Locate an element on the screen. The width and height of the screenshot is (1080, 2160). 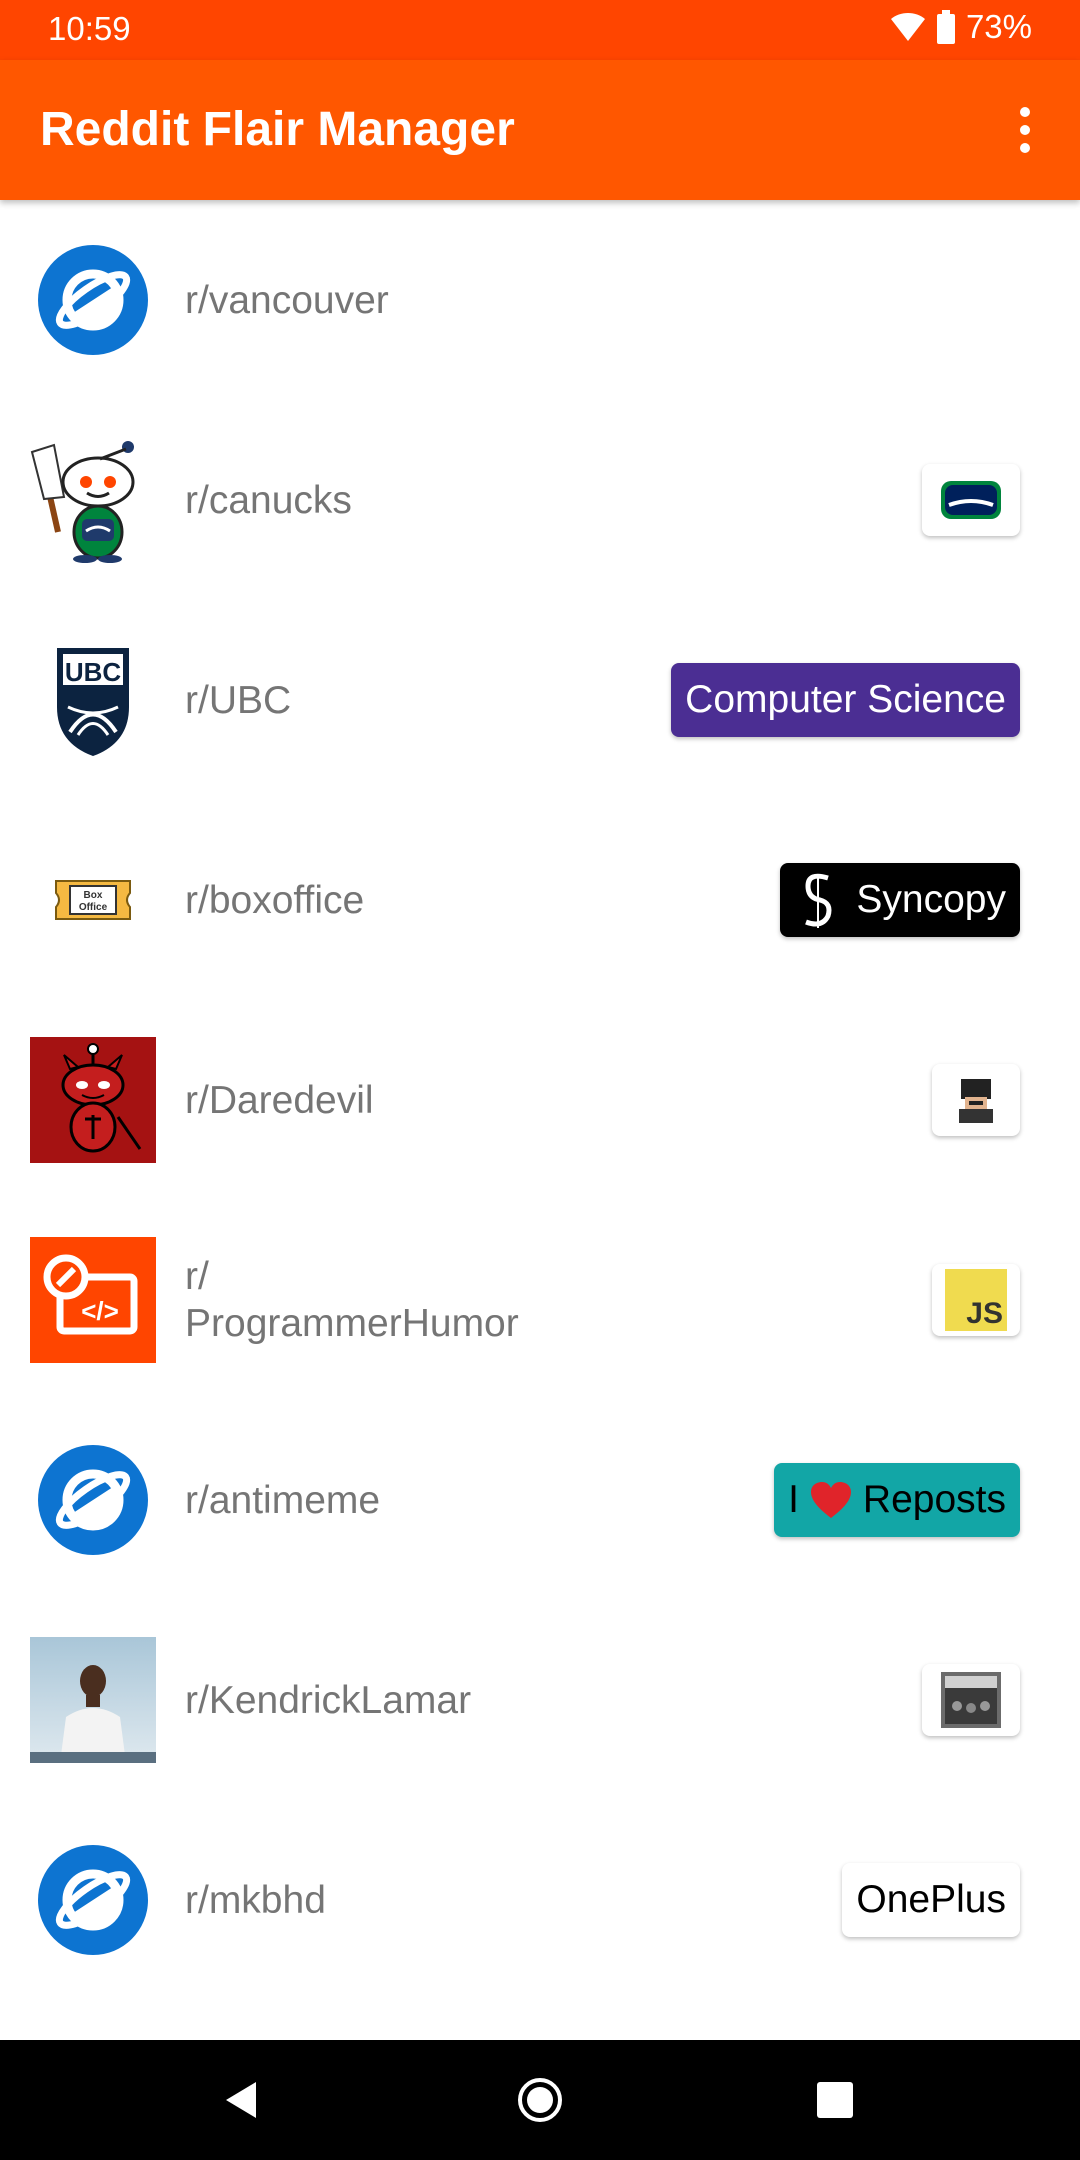
user-flair: JS is located at coordinates (976, 1300).